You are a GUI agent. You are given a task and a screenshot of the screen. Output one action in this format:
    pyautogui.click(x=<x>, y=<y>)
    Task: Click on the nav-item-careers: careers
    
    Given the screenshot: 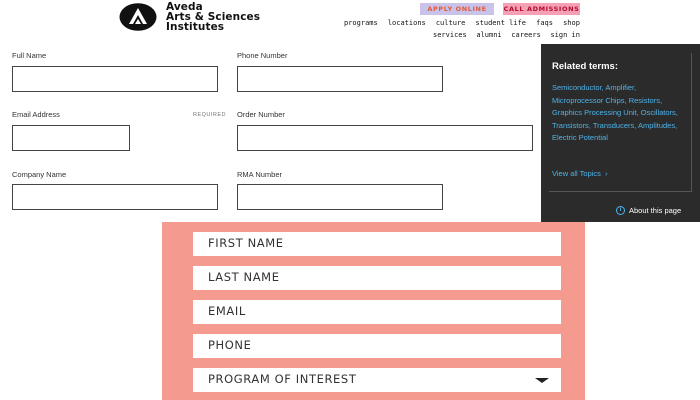 What is the action you would take?
    pyautogui.click(x=526, y=35)
    